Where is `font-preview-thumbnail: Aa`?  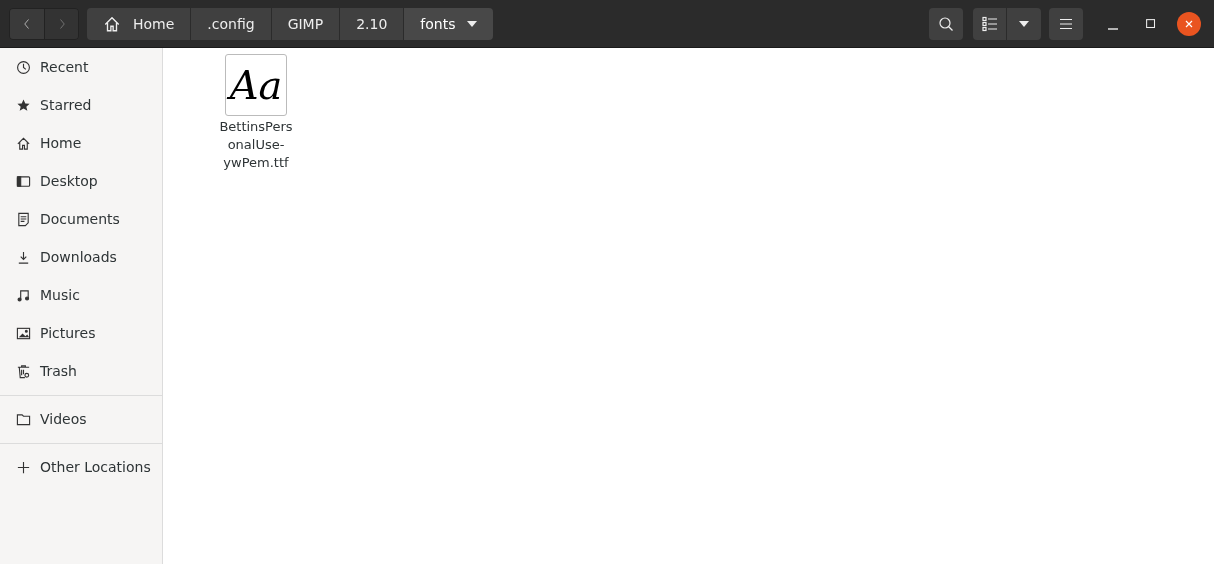
font-preview-thumbnail: Aa is located at coordinates (256, 85).